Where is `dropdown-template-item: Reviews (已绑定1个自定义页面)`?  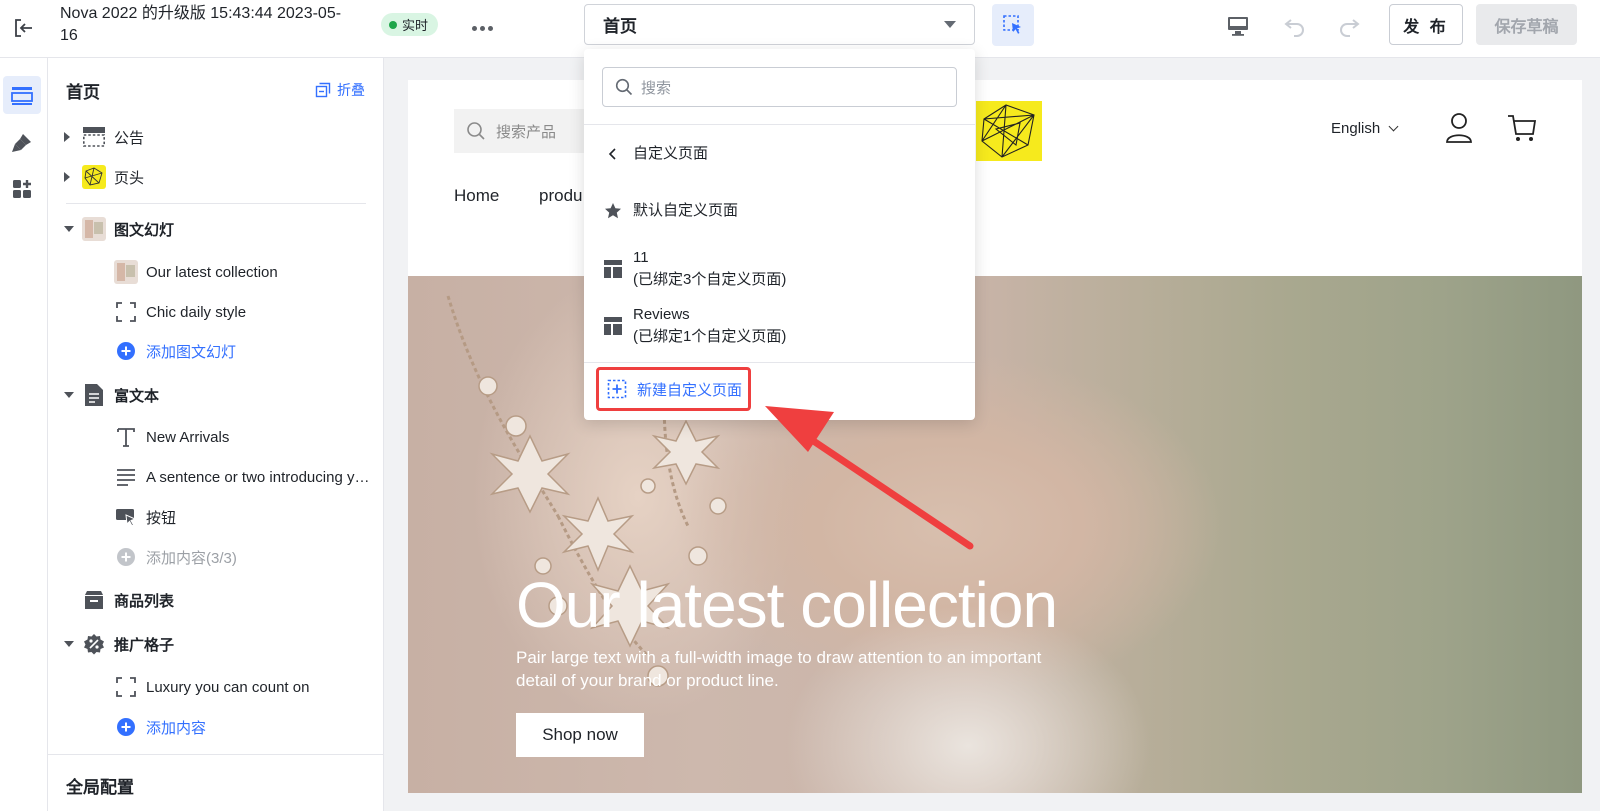
dropdown-template-item: Reviews (已绑定1个自定义页面) is located at coordinates (779, 326).